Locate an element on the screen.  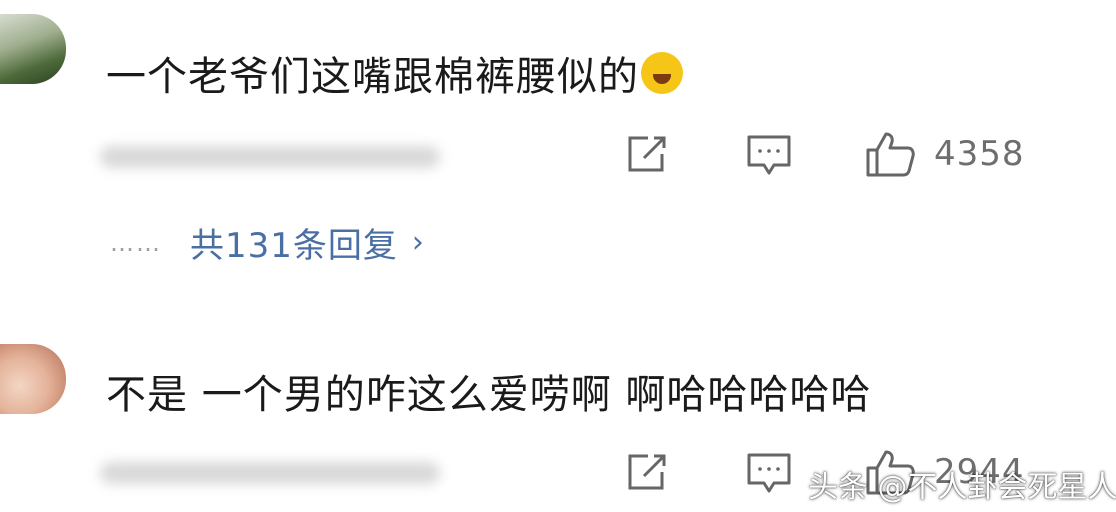
like-button: 4358 is located at coordinates (944, 154).